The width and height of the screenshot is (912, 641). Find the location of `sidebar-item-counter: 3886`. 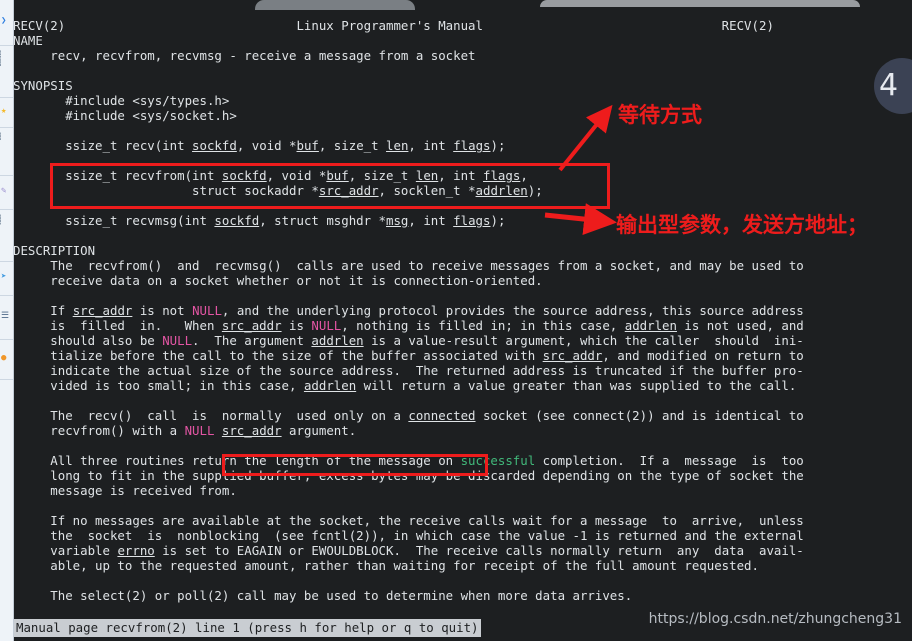

sidebar-item-counter: 3886 is located at coordinates (6, 236).